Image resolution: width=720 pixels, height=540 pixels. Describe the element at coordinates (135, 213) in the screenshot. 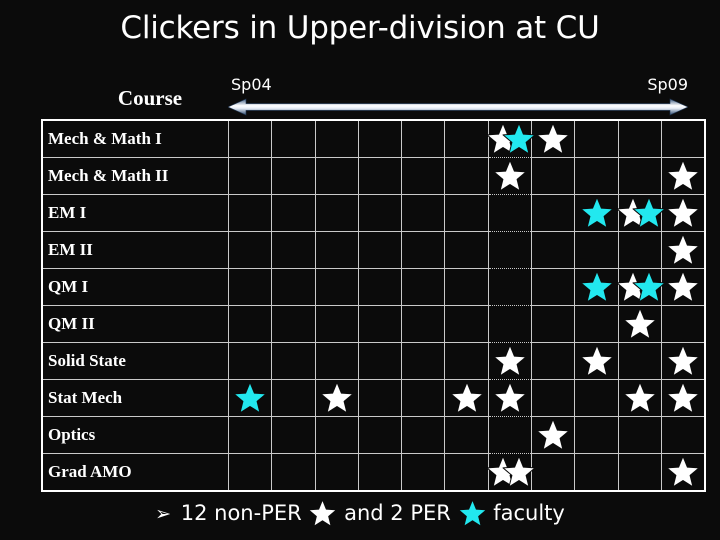

I see `course-name-cell: EM I` at that location.